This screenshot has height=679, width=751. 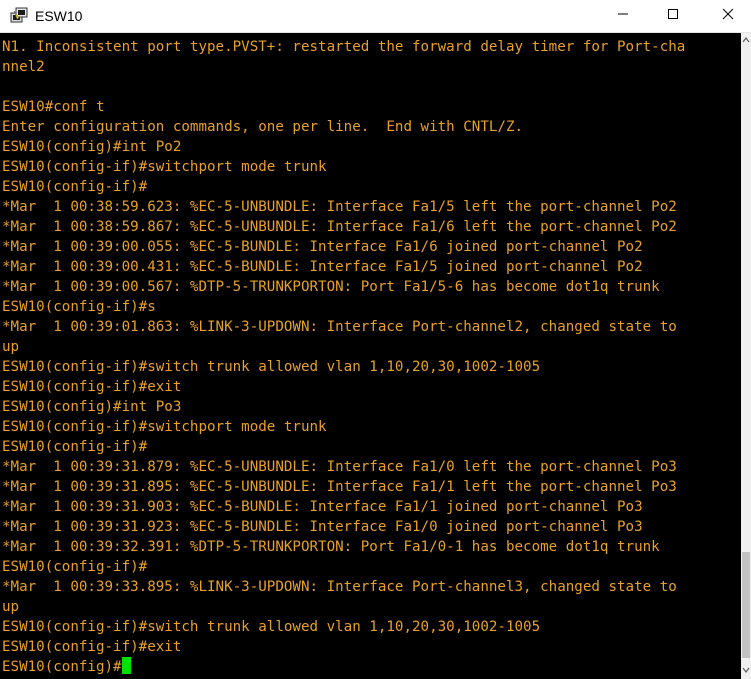 I want to click on terminal-line: ESW10(config)#int Po2, so click(x=92, y=147).